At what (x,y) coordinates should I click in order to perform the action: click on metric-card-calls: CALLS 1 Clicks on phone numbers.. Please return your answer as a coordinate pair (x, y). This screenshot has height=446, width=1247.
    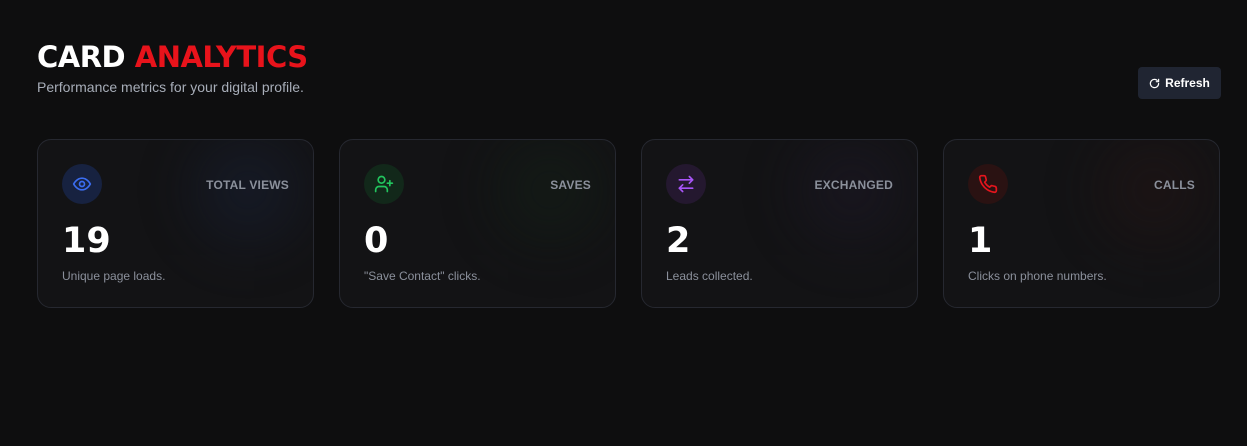
    Looking at the image, I should click on (1081, 223).